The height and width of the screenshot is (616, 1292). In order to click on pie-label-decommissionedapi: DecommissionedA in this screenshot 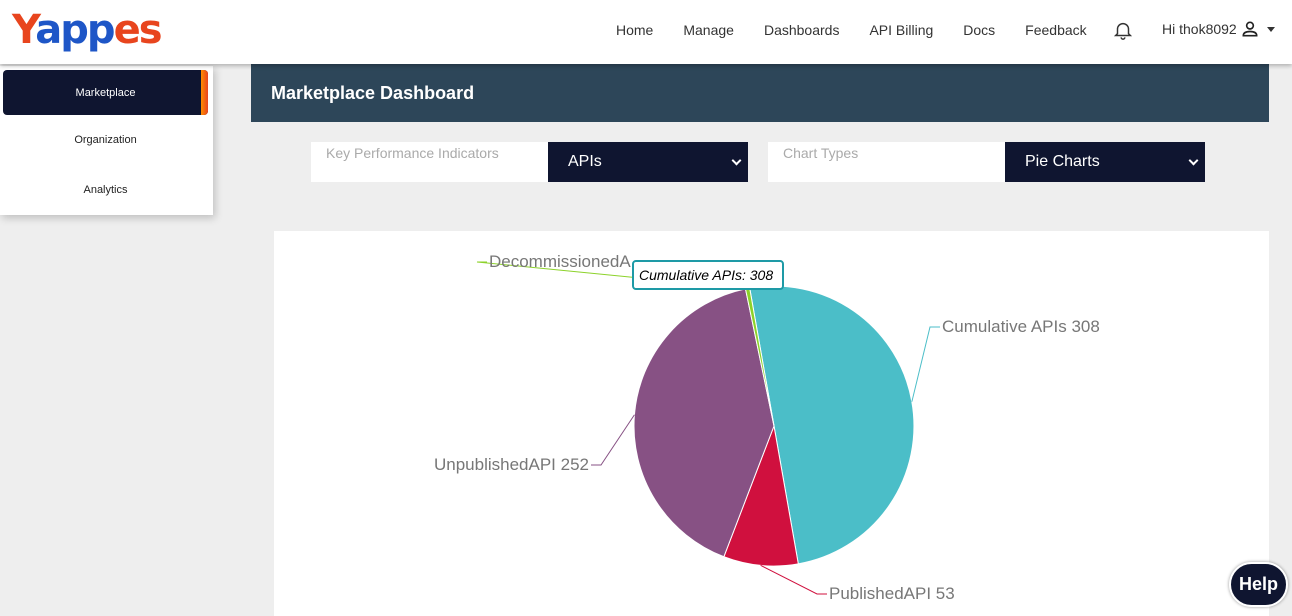, I will do `click(560, 261)`.